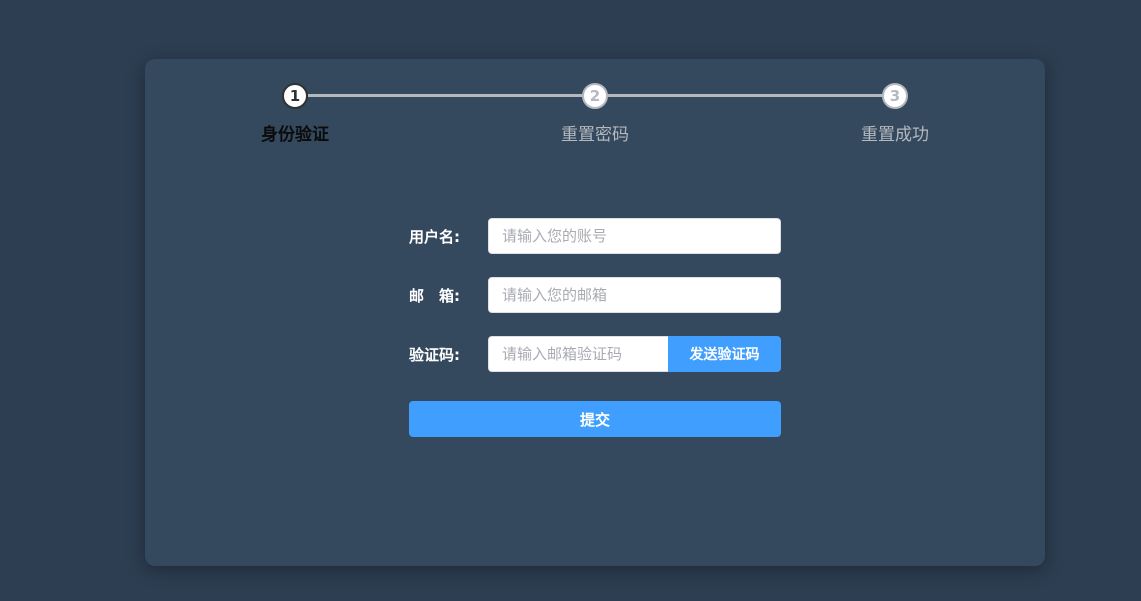 The width and height of the screenshot is (1141, 601). What do you see at coordinates (895, 96) in the screenshot?
I see `step-number: 3` at bounding box center [895, 96].